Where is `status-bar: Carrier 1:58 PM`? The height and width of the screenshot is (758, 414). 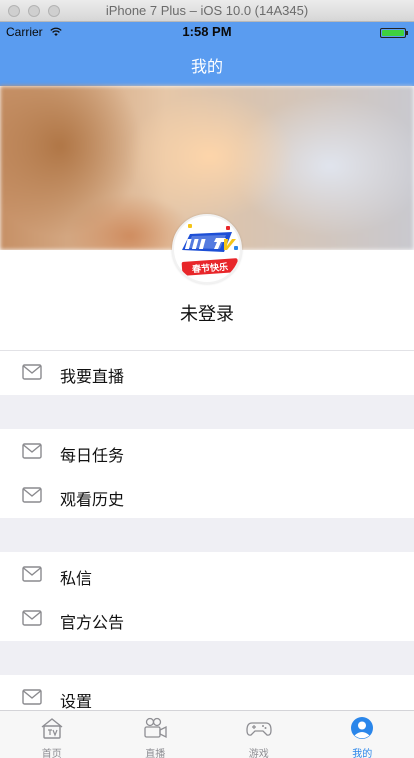 status-bar: Carrier 1:58 PM is located at coordinates (207, 32).